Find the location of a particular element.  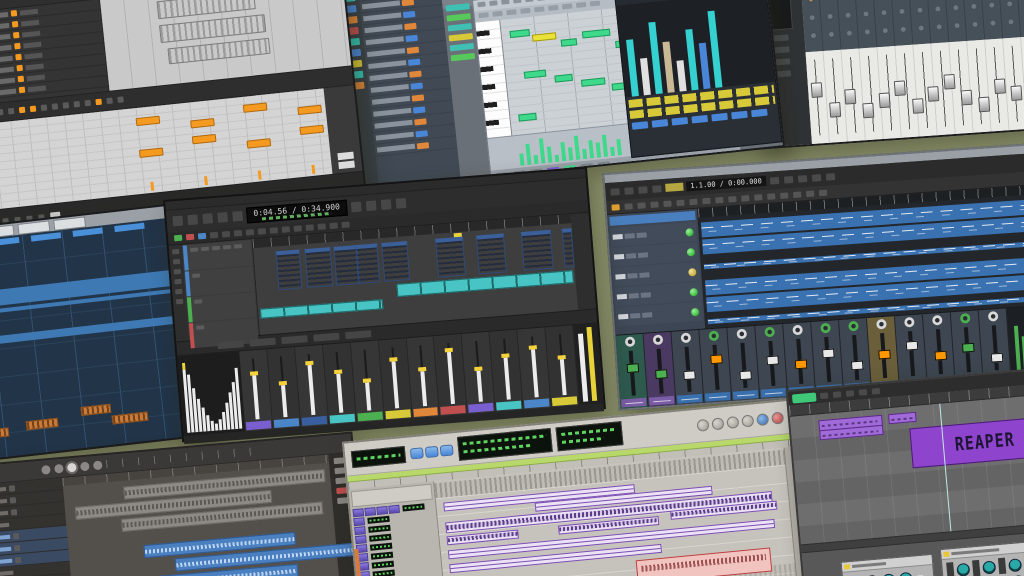

playhead is located at coordinates (945, 467).